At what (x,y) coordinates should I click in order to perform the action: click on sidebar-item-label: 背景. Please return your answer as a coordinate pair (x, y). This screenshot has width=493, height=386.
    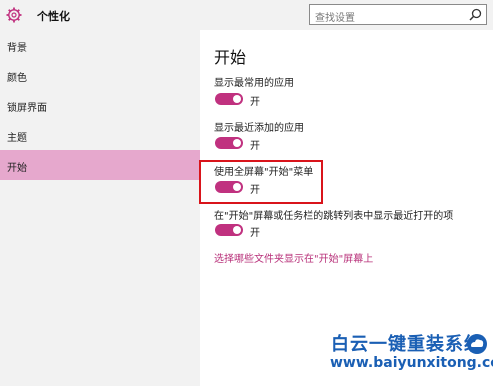
    Looking at the image, I should click on (17, 48).